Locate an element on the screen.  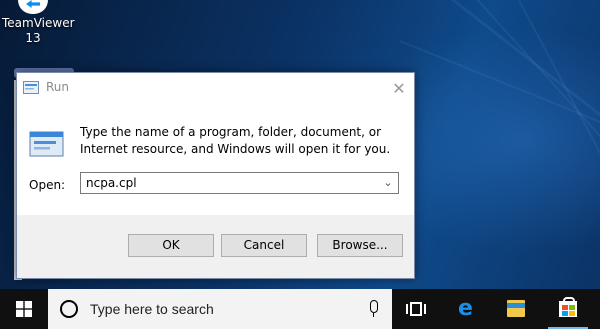
ok-button: OK is located at coordinates (171, 245).